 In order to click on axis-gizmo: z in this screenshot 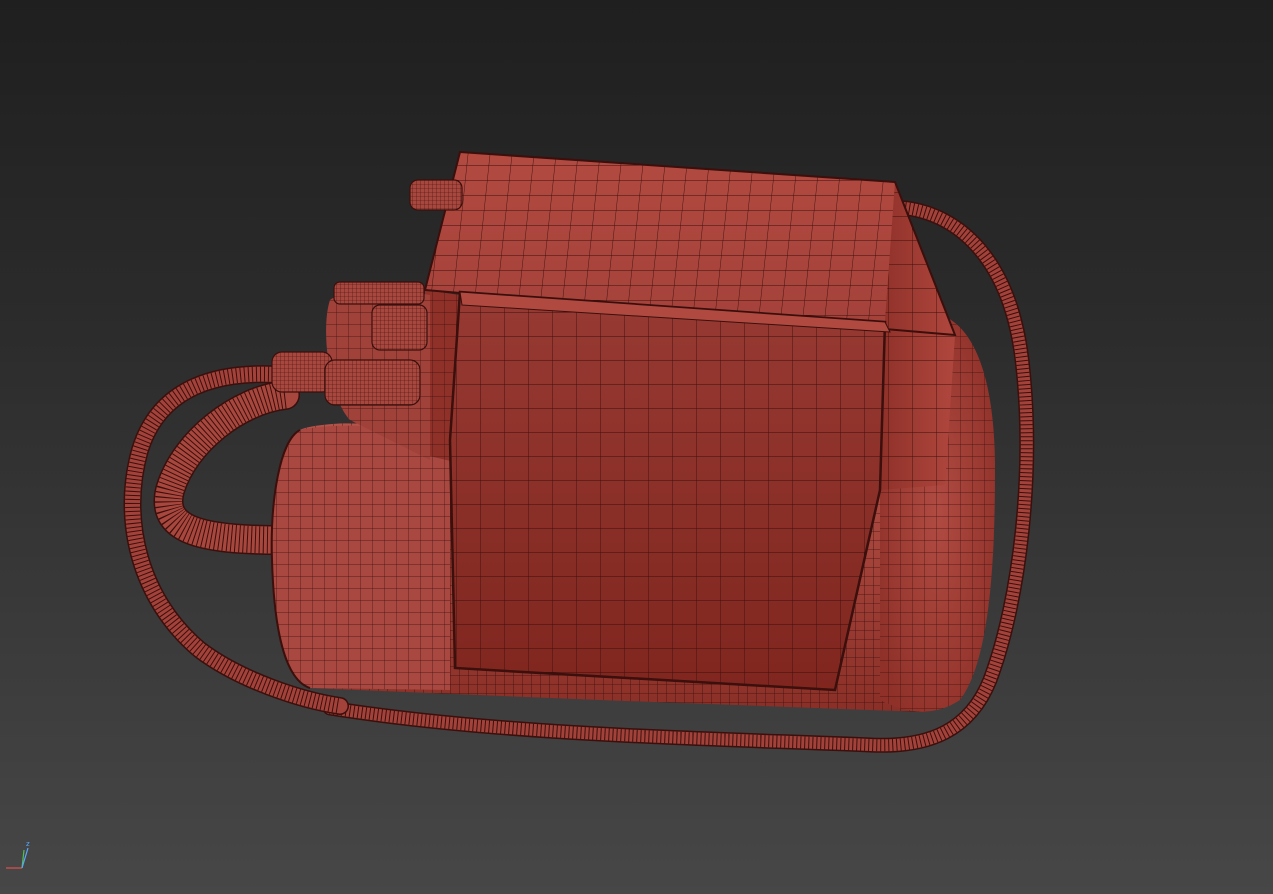, I will do `click(18, 854)`.